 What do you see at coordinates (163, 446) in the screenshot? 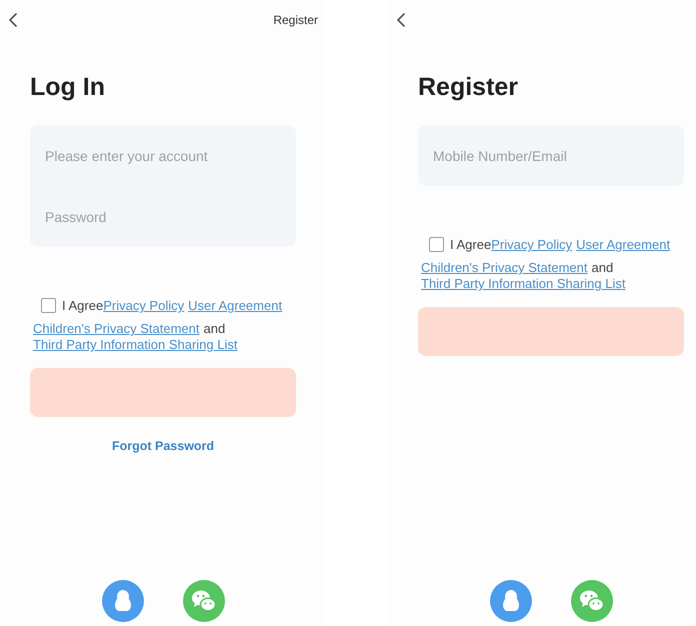
I see `forgot-password-link: Forgot Password` at bounding box center [163, 446].